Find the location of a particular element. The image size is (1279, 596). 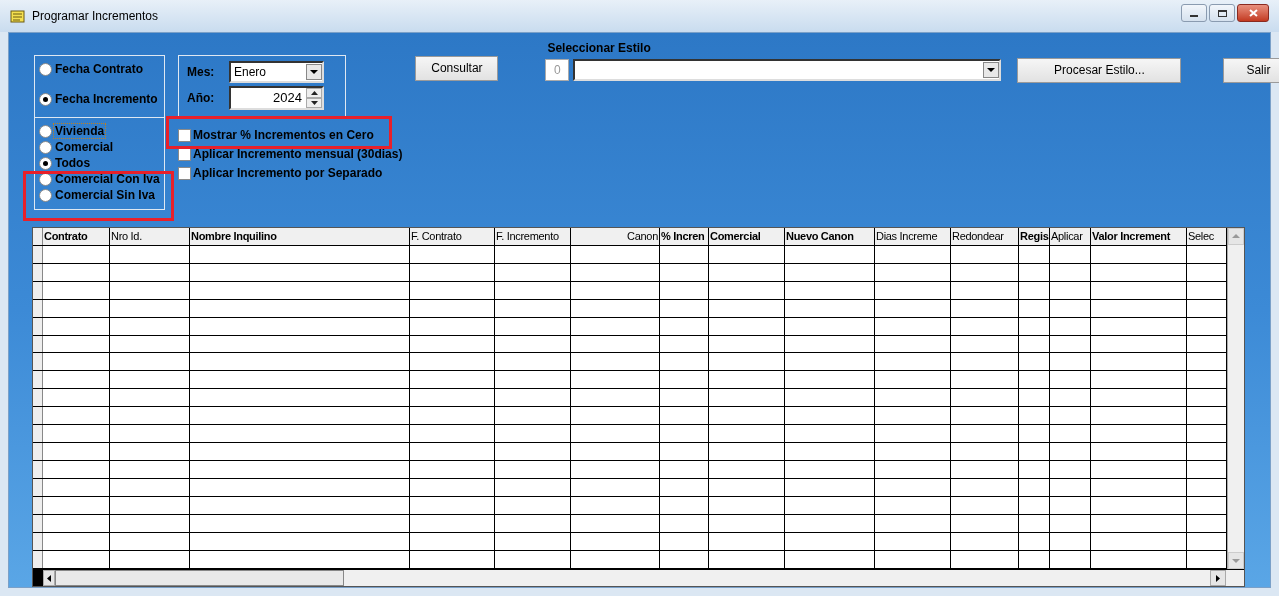

column-header: Nro Id. is located at coordinates (150, 236).